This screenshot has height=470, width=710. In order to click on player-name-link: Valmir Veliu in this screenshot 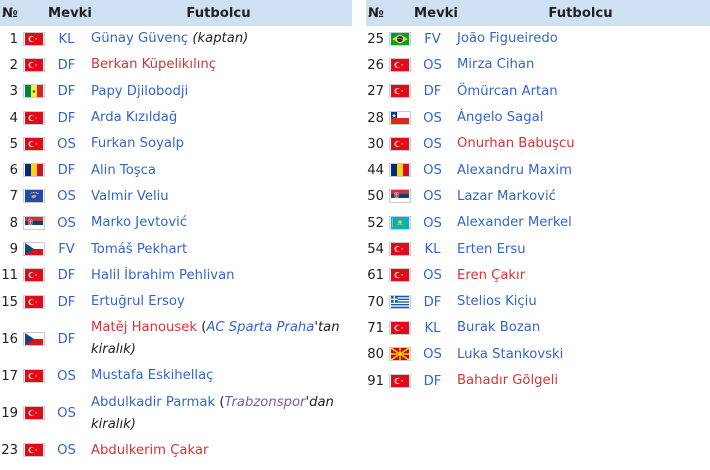, I will do `click(130, 196)`.